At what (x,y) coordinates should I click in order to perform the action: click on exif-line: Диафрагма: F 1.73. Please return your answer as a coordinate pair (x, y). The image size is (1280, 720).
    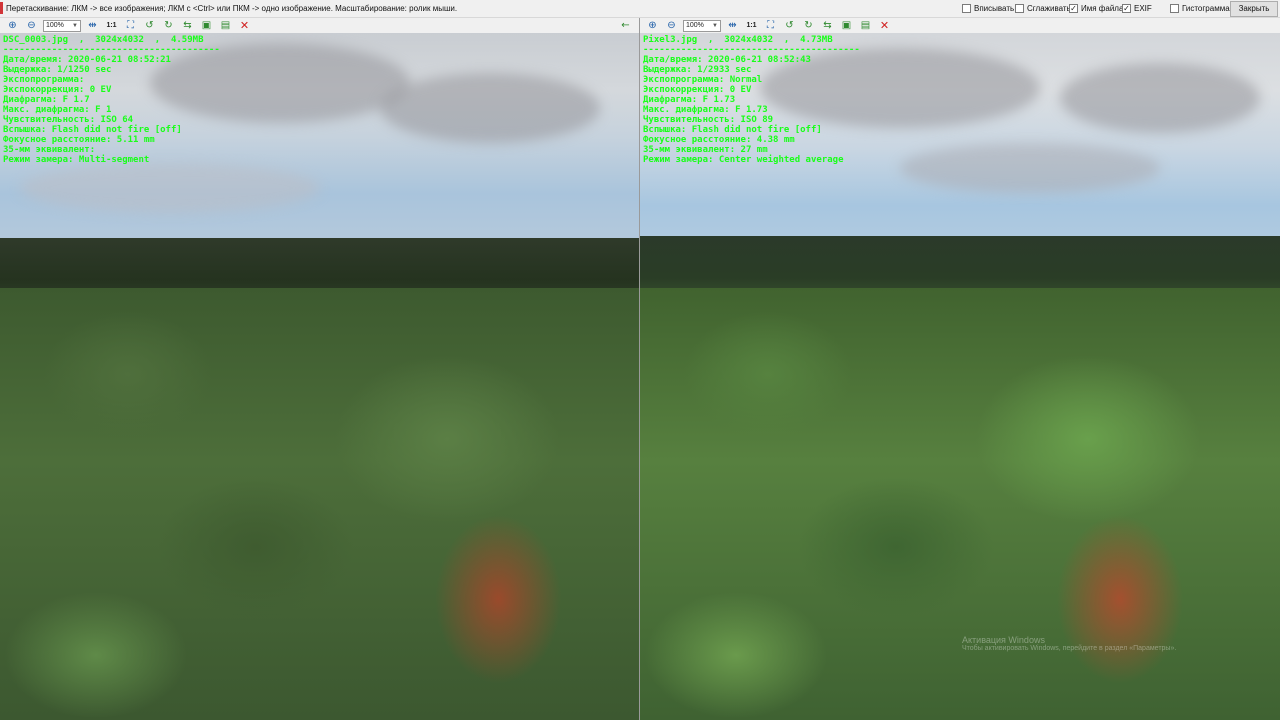
    Looking at the image, I should click on (689, 100).